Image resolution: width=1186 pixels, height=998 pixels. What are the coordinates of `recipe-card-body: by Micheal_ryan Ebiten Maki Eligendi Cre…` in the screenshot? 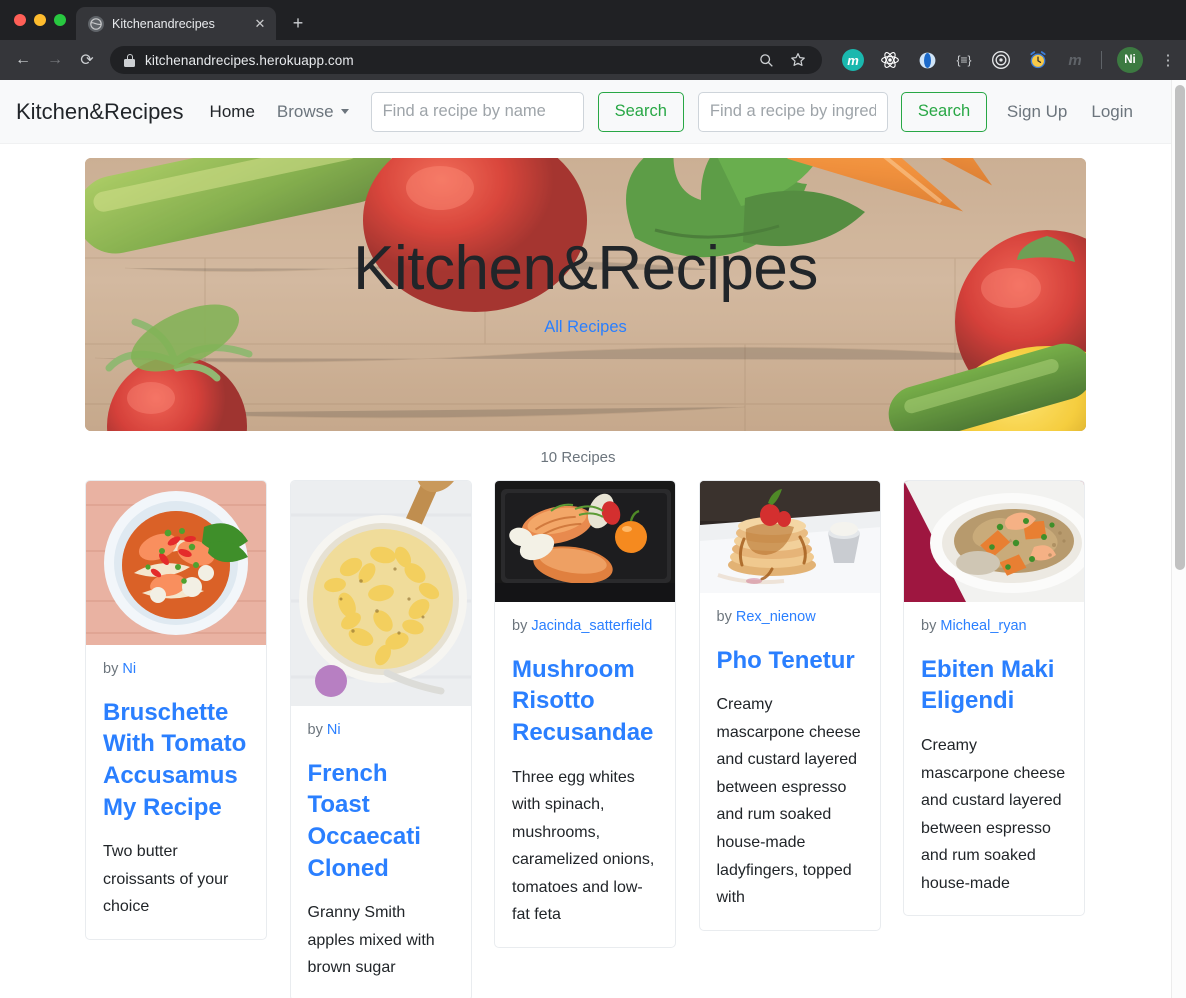 It's located at (994, 758).